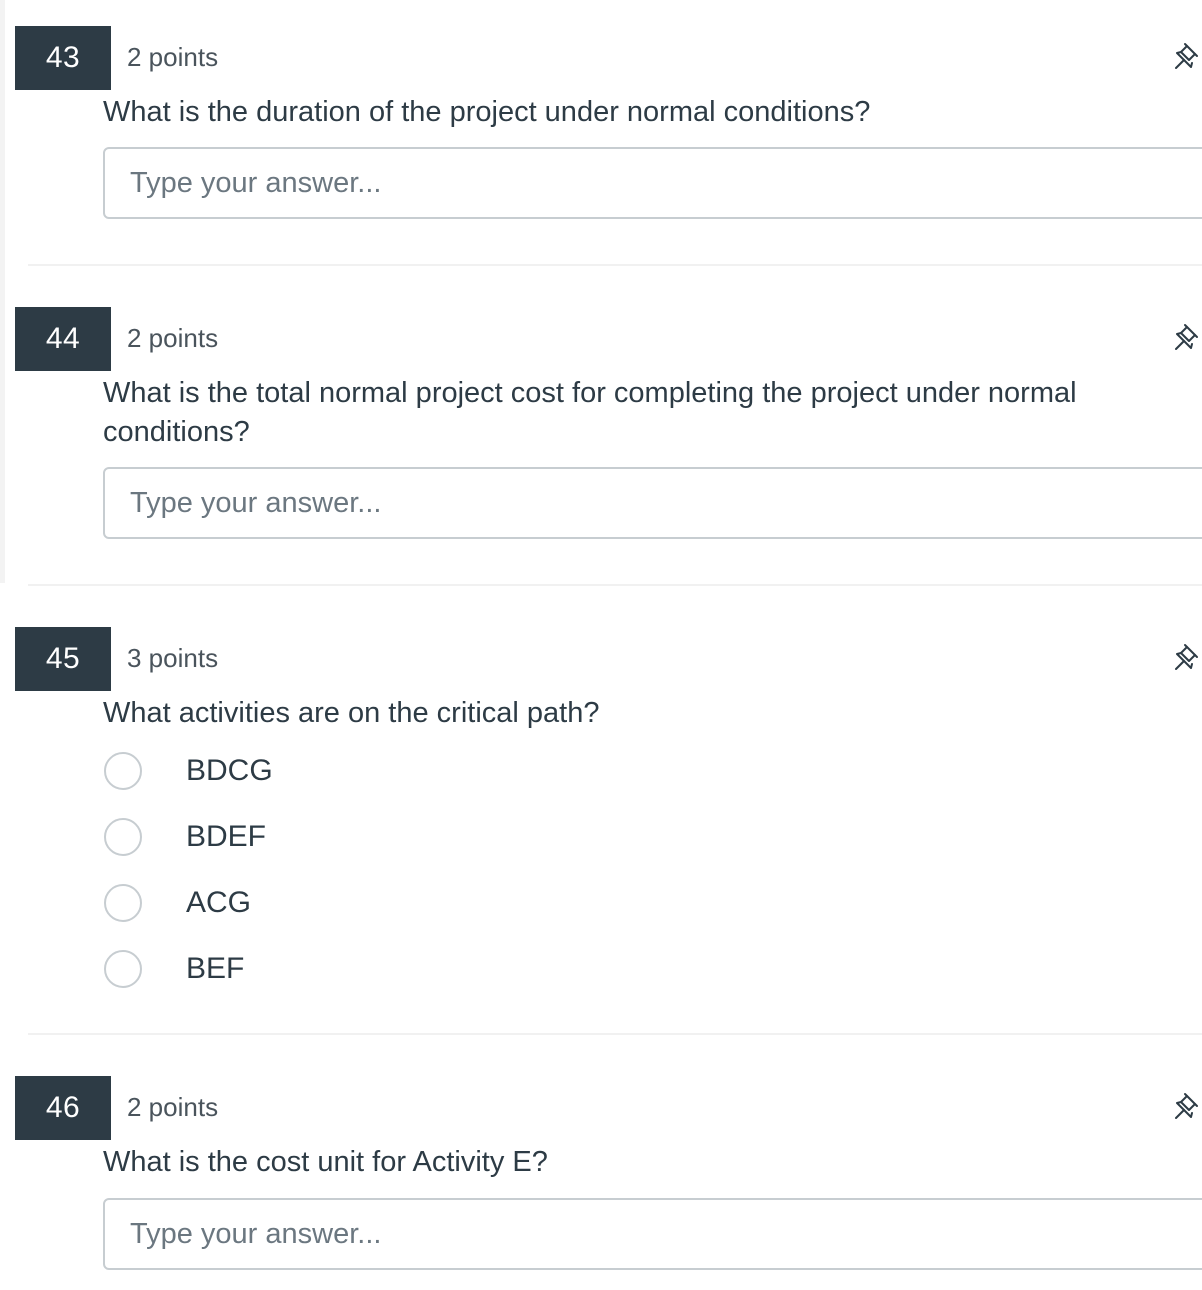 This screenshot has height=1290, width=1202. Describe the element at coordinates (229, 770) in the screenshot. I see `option-label: BDCG` at that location.